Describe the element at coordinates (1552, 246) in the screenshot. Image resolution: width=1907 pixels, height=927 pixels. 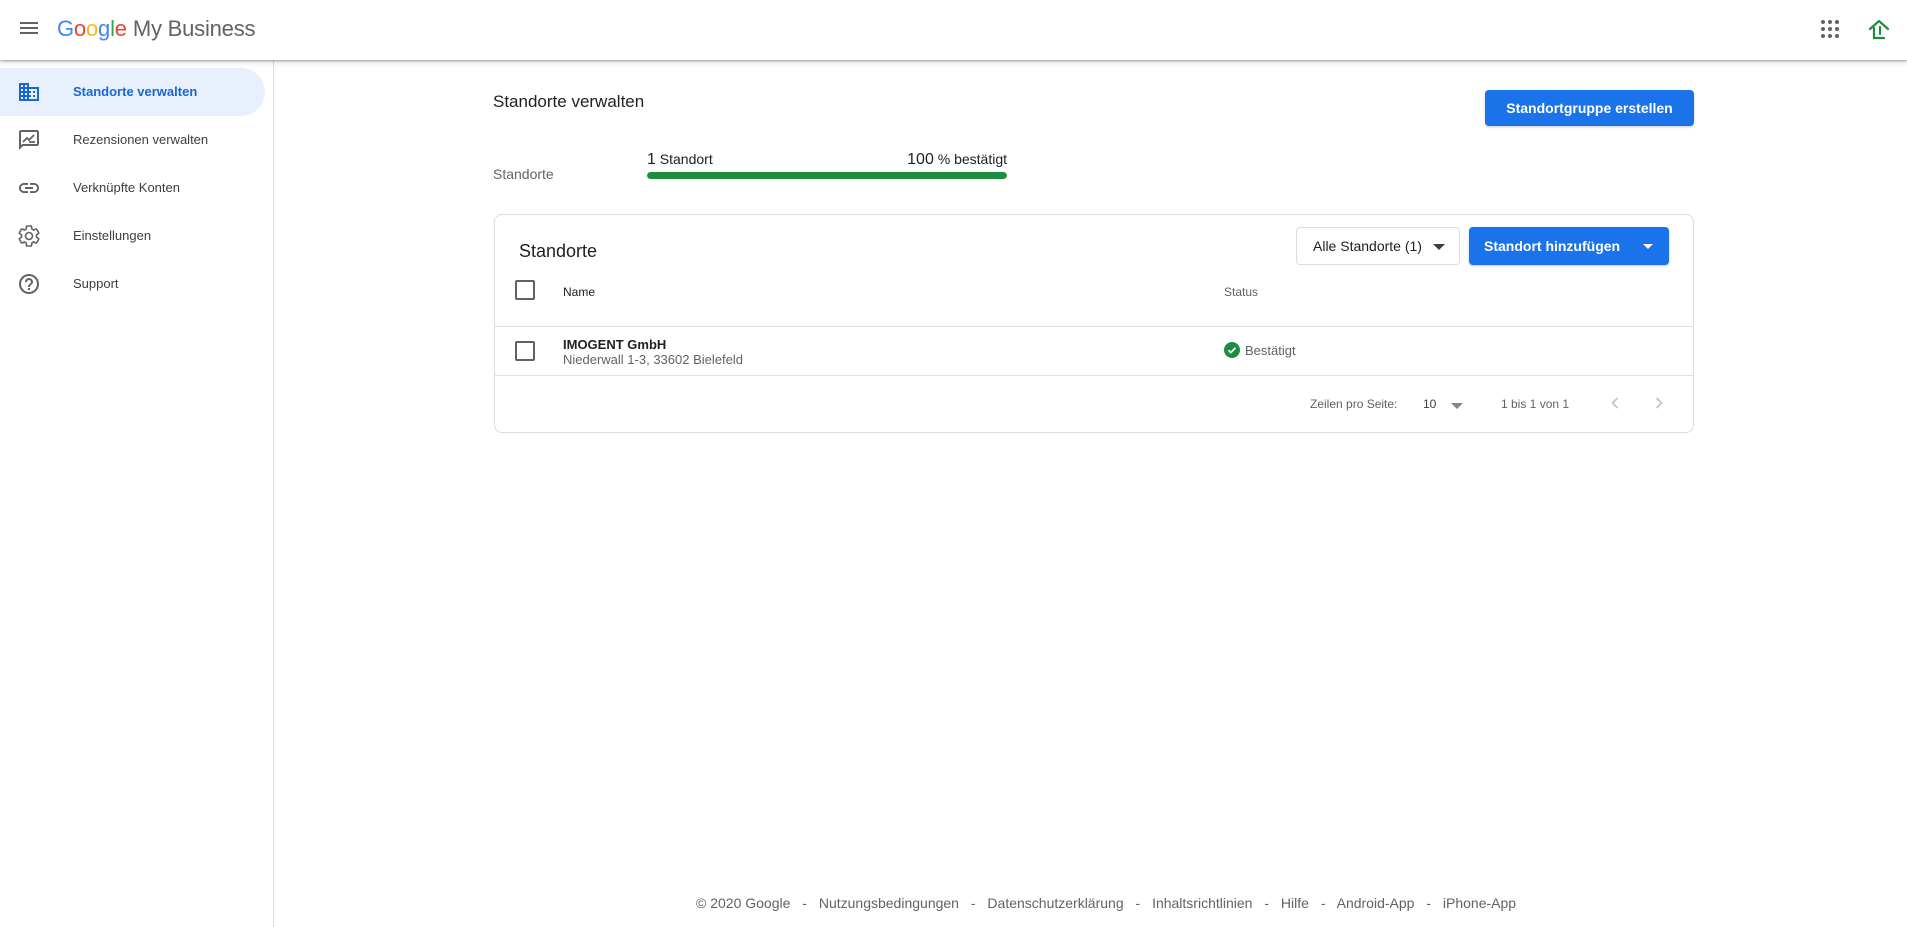
I see `add-location-label: Standort hinzufügen` at that location.